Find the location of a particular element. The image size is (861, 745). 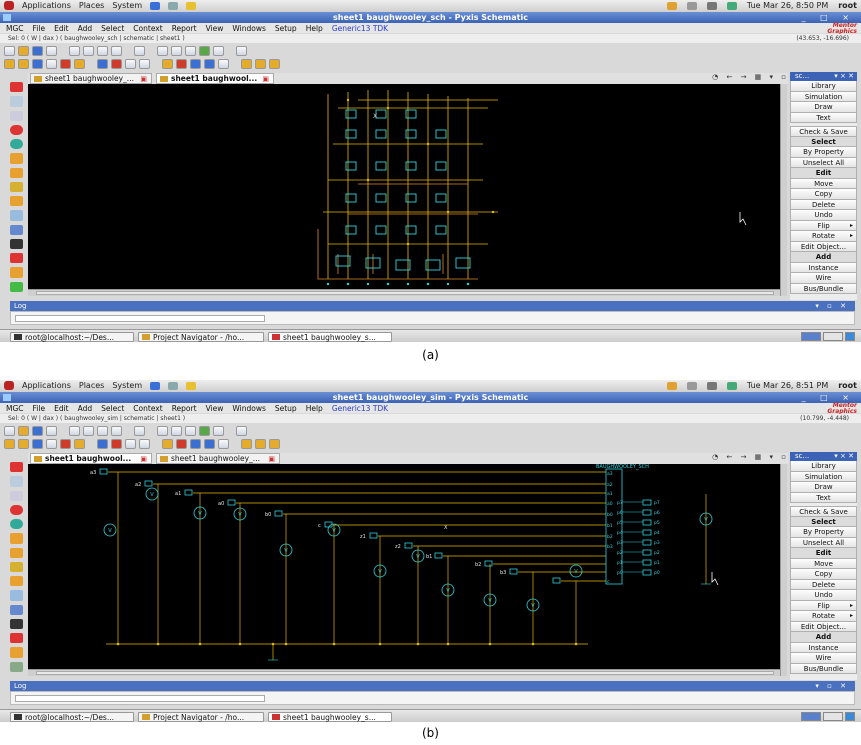

flip-button: Flip ▸ is located at coordinates (823, 225).